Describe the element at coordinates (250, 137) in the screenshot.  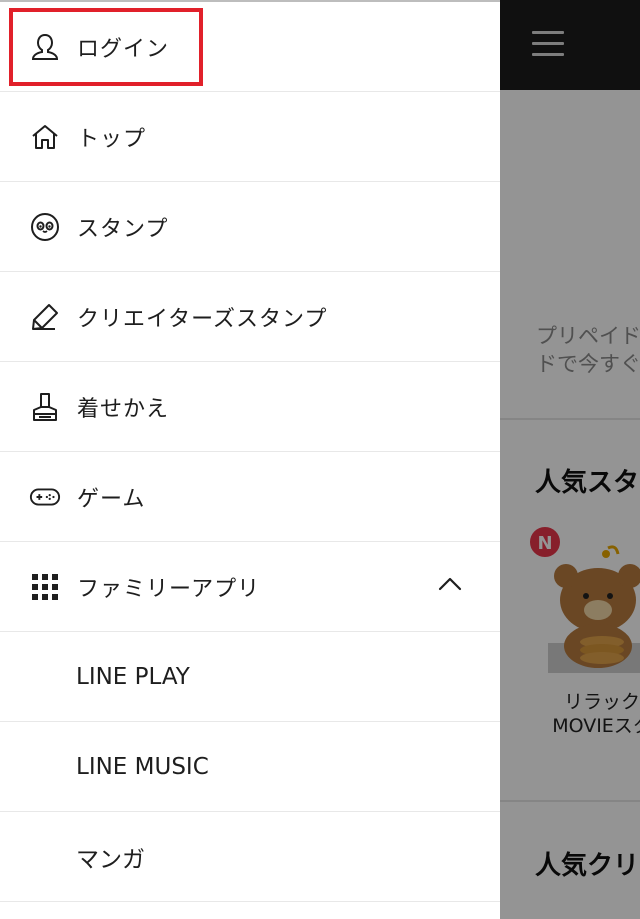
I see `menu-item-top: トップ` at that location.